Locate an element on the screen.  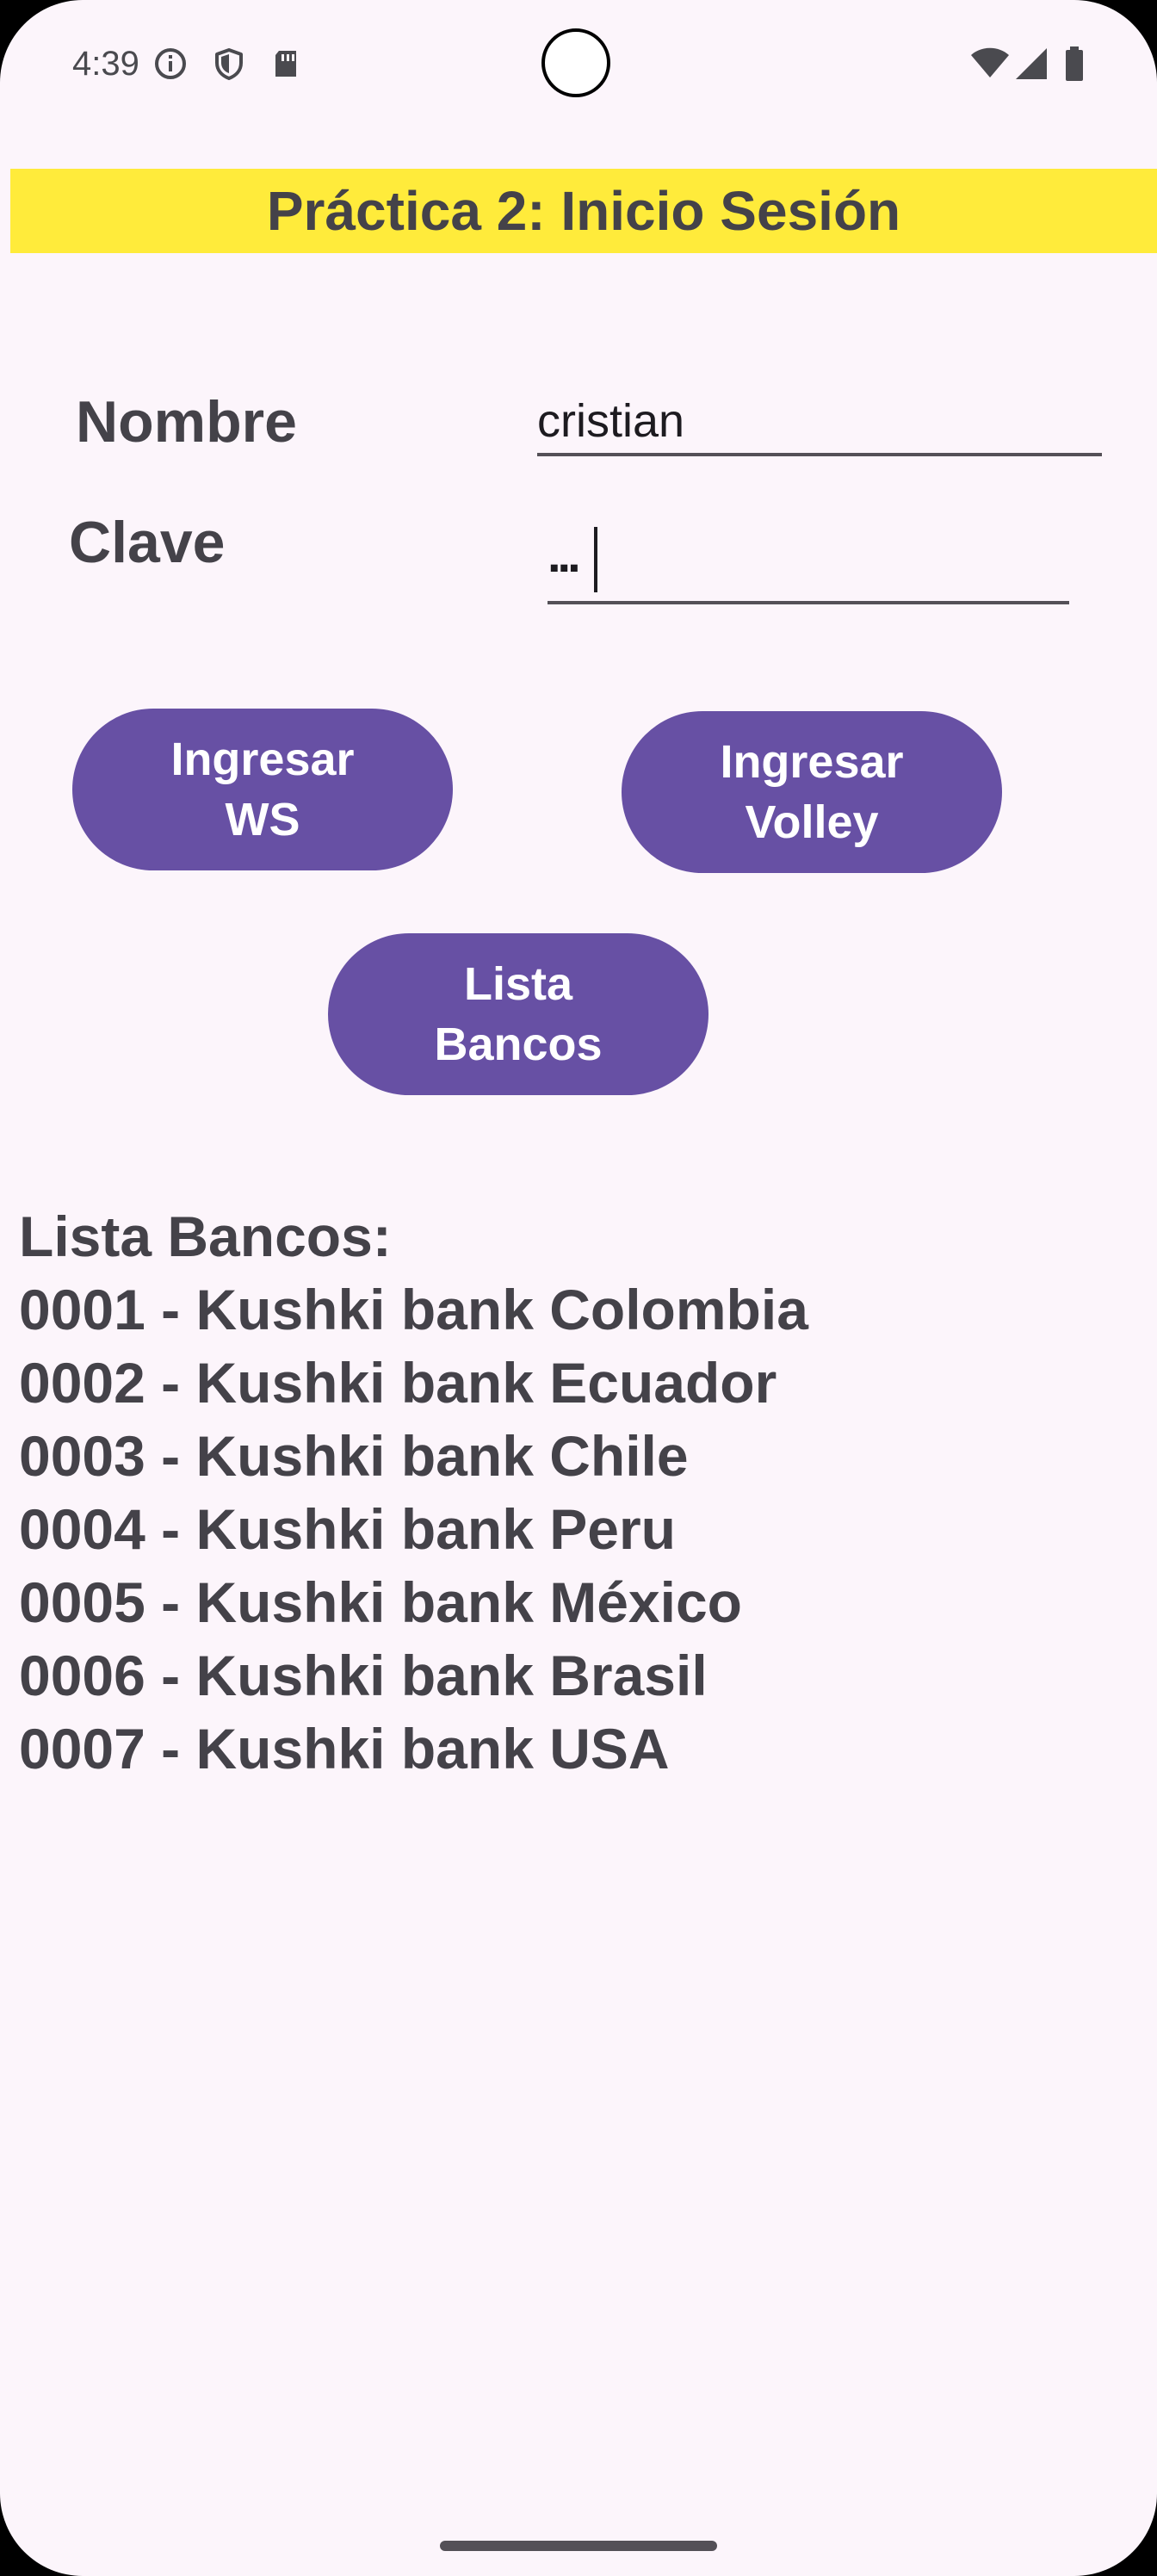
list-item: 0007 - Kushki bank USA is located at coordinates (345, 1748).